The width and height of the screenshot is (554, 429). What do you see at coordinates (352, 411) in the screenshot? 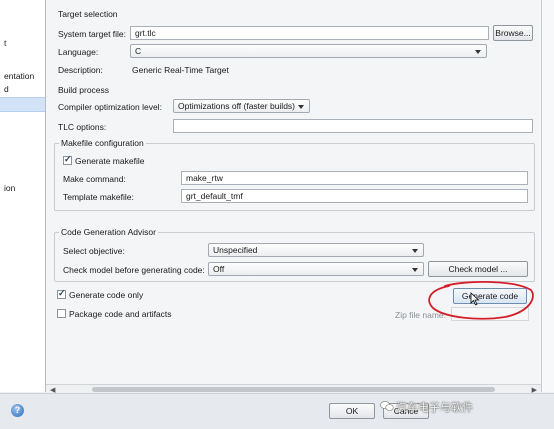
I see `ok-button: OK` at bounding box center [352, 411].